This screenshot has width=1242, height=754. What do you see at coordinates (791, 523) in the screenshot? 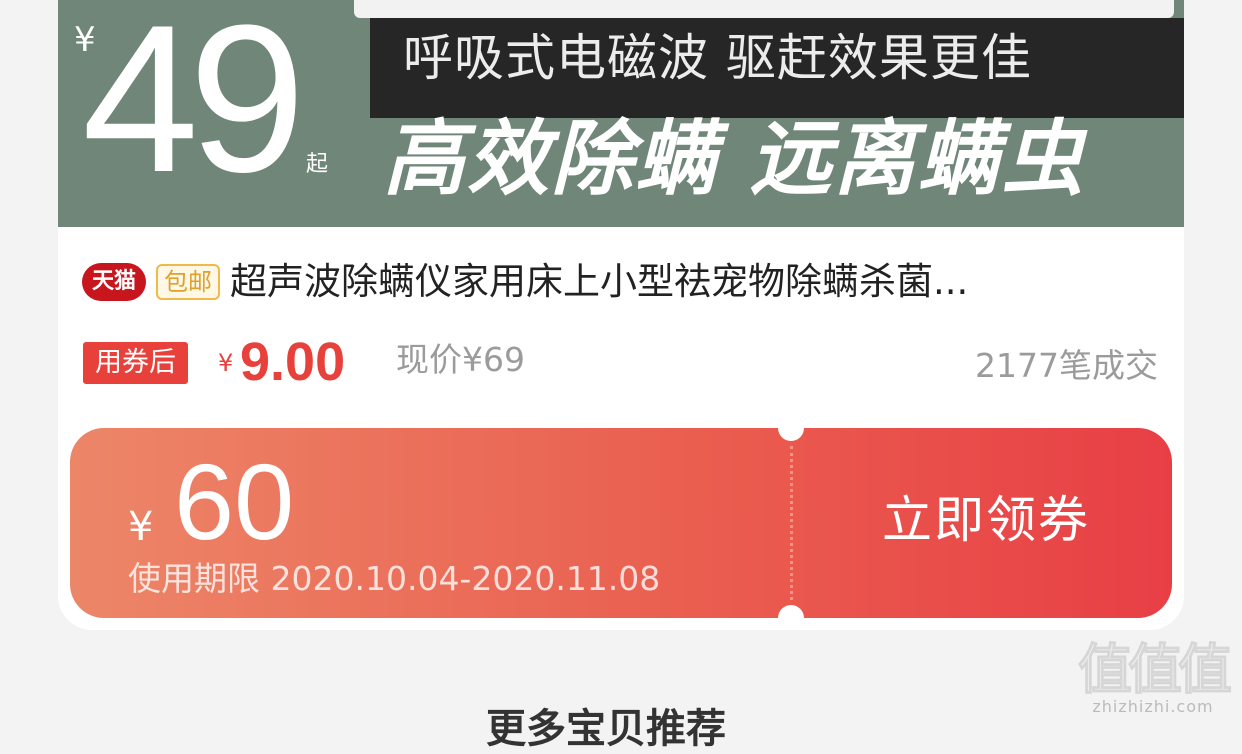
I see `ticket-perforation` at bounding box center [791, 523].